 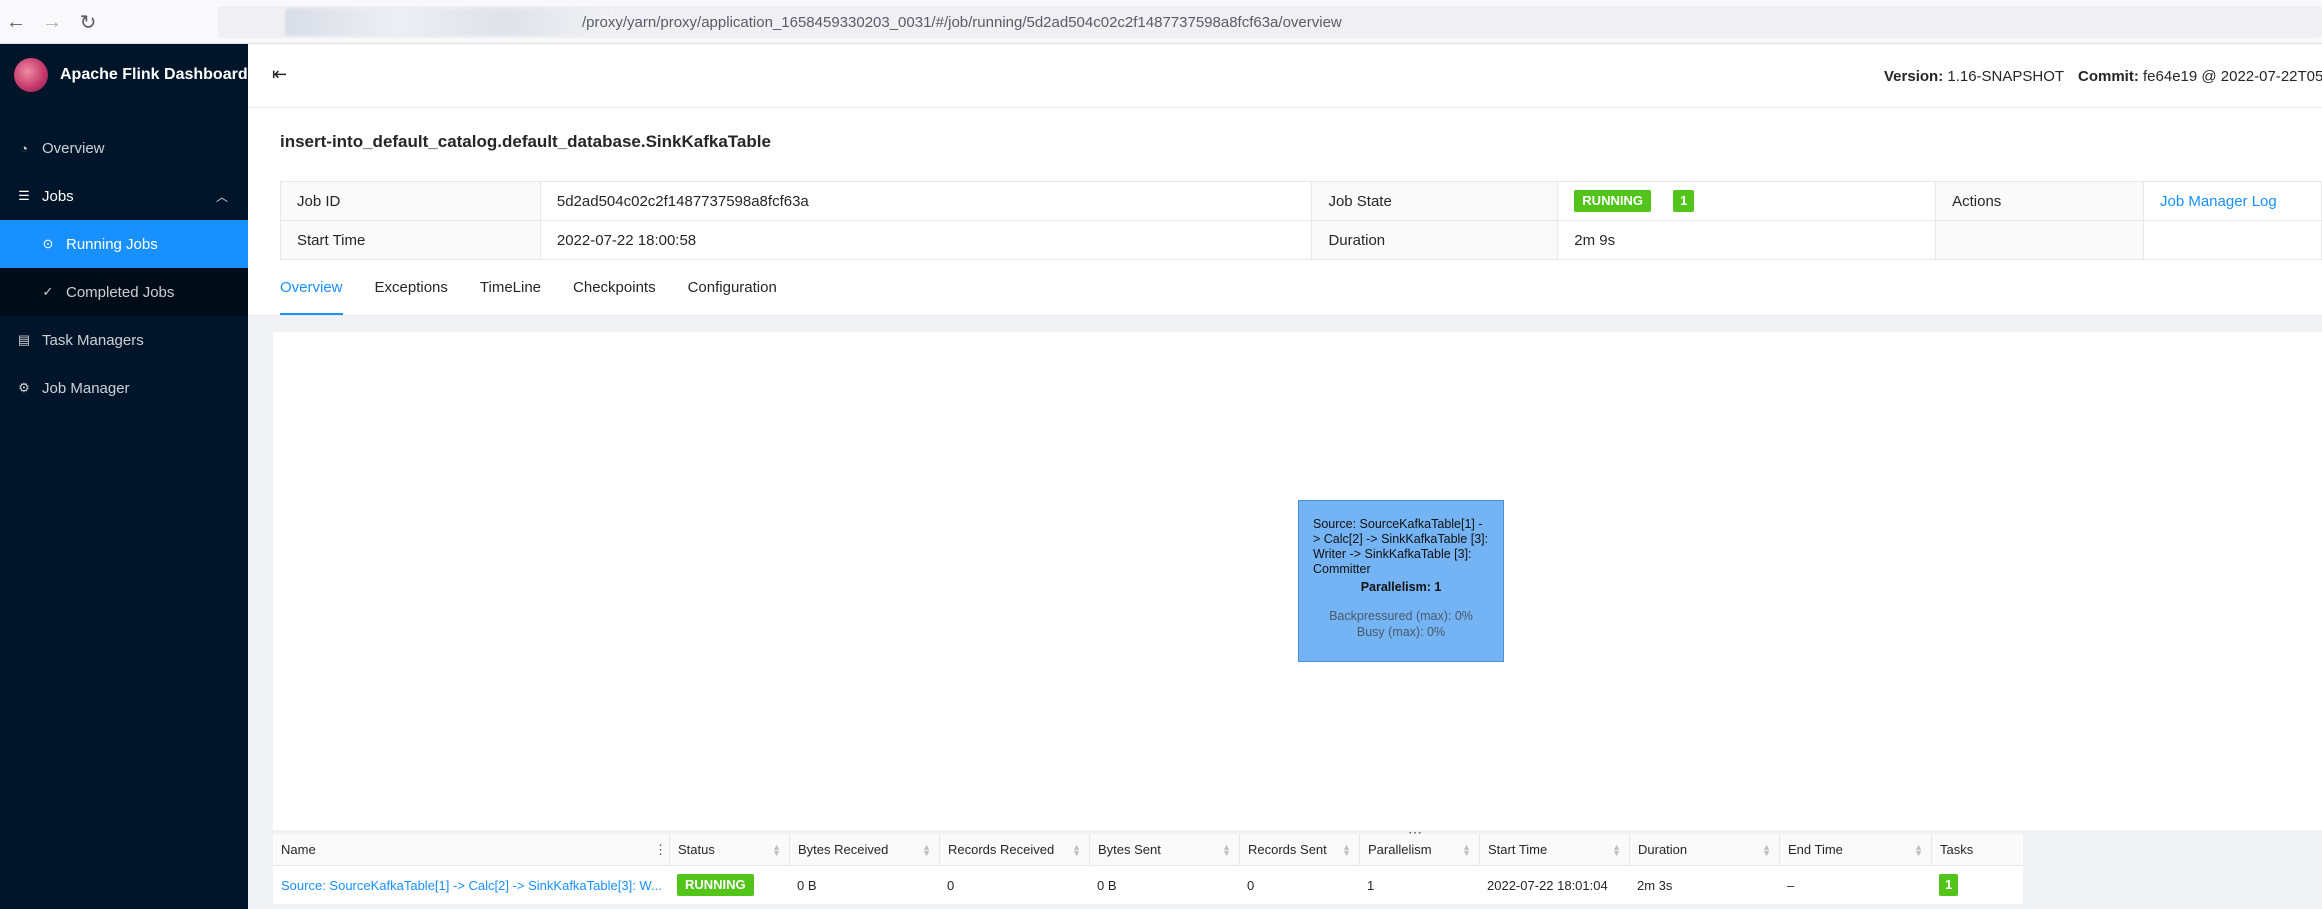 I want to click on actions-label: Actions, so click(x=2039, y=201).